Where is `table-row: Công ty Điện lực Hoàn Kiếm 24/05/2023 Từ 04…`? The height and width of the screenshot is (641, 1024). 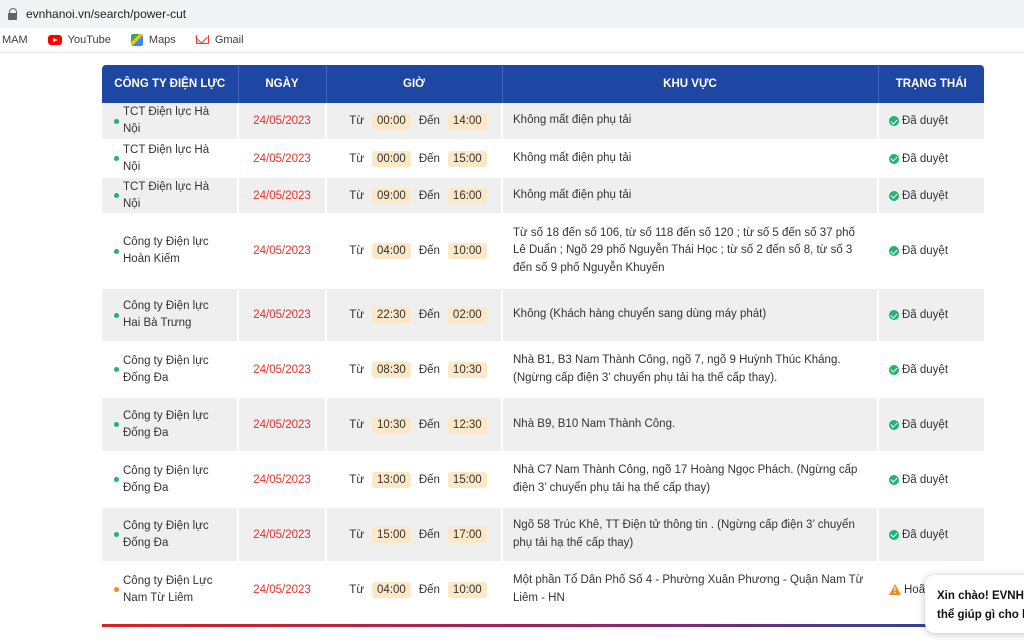 table-row: Công ty Điện lực Hoàn Kiếm 24/05/2023 Từ 04… is located at coordinates (543, 251).